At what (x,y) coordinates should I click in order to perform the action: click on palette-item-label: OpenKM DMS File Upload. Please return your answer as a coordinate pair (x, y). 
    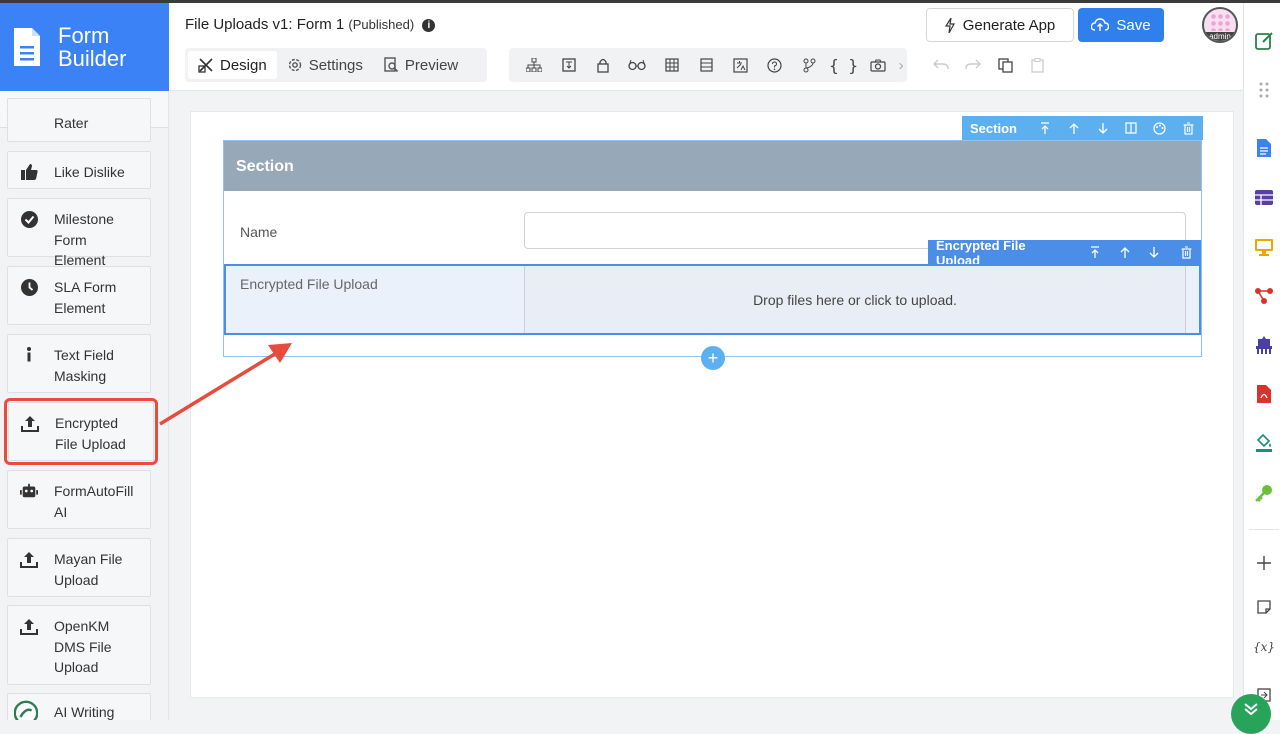
    Looking at the image, I should click on (83, 646).